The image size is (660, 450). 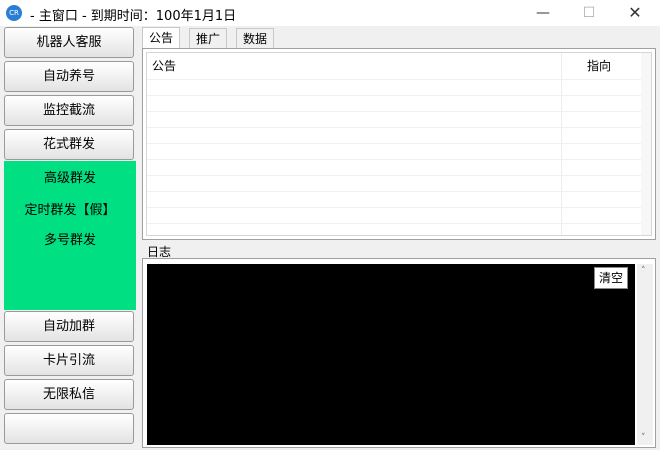 What do you see at coordinates (643, 271) in the screenshot?
I see `scroll-up-icon: ˄` at bounding box center [643, 271].